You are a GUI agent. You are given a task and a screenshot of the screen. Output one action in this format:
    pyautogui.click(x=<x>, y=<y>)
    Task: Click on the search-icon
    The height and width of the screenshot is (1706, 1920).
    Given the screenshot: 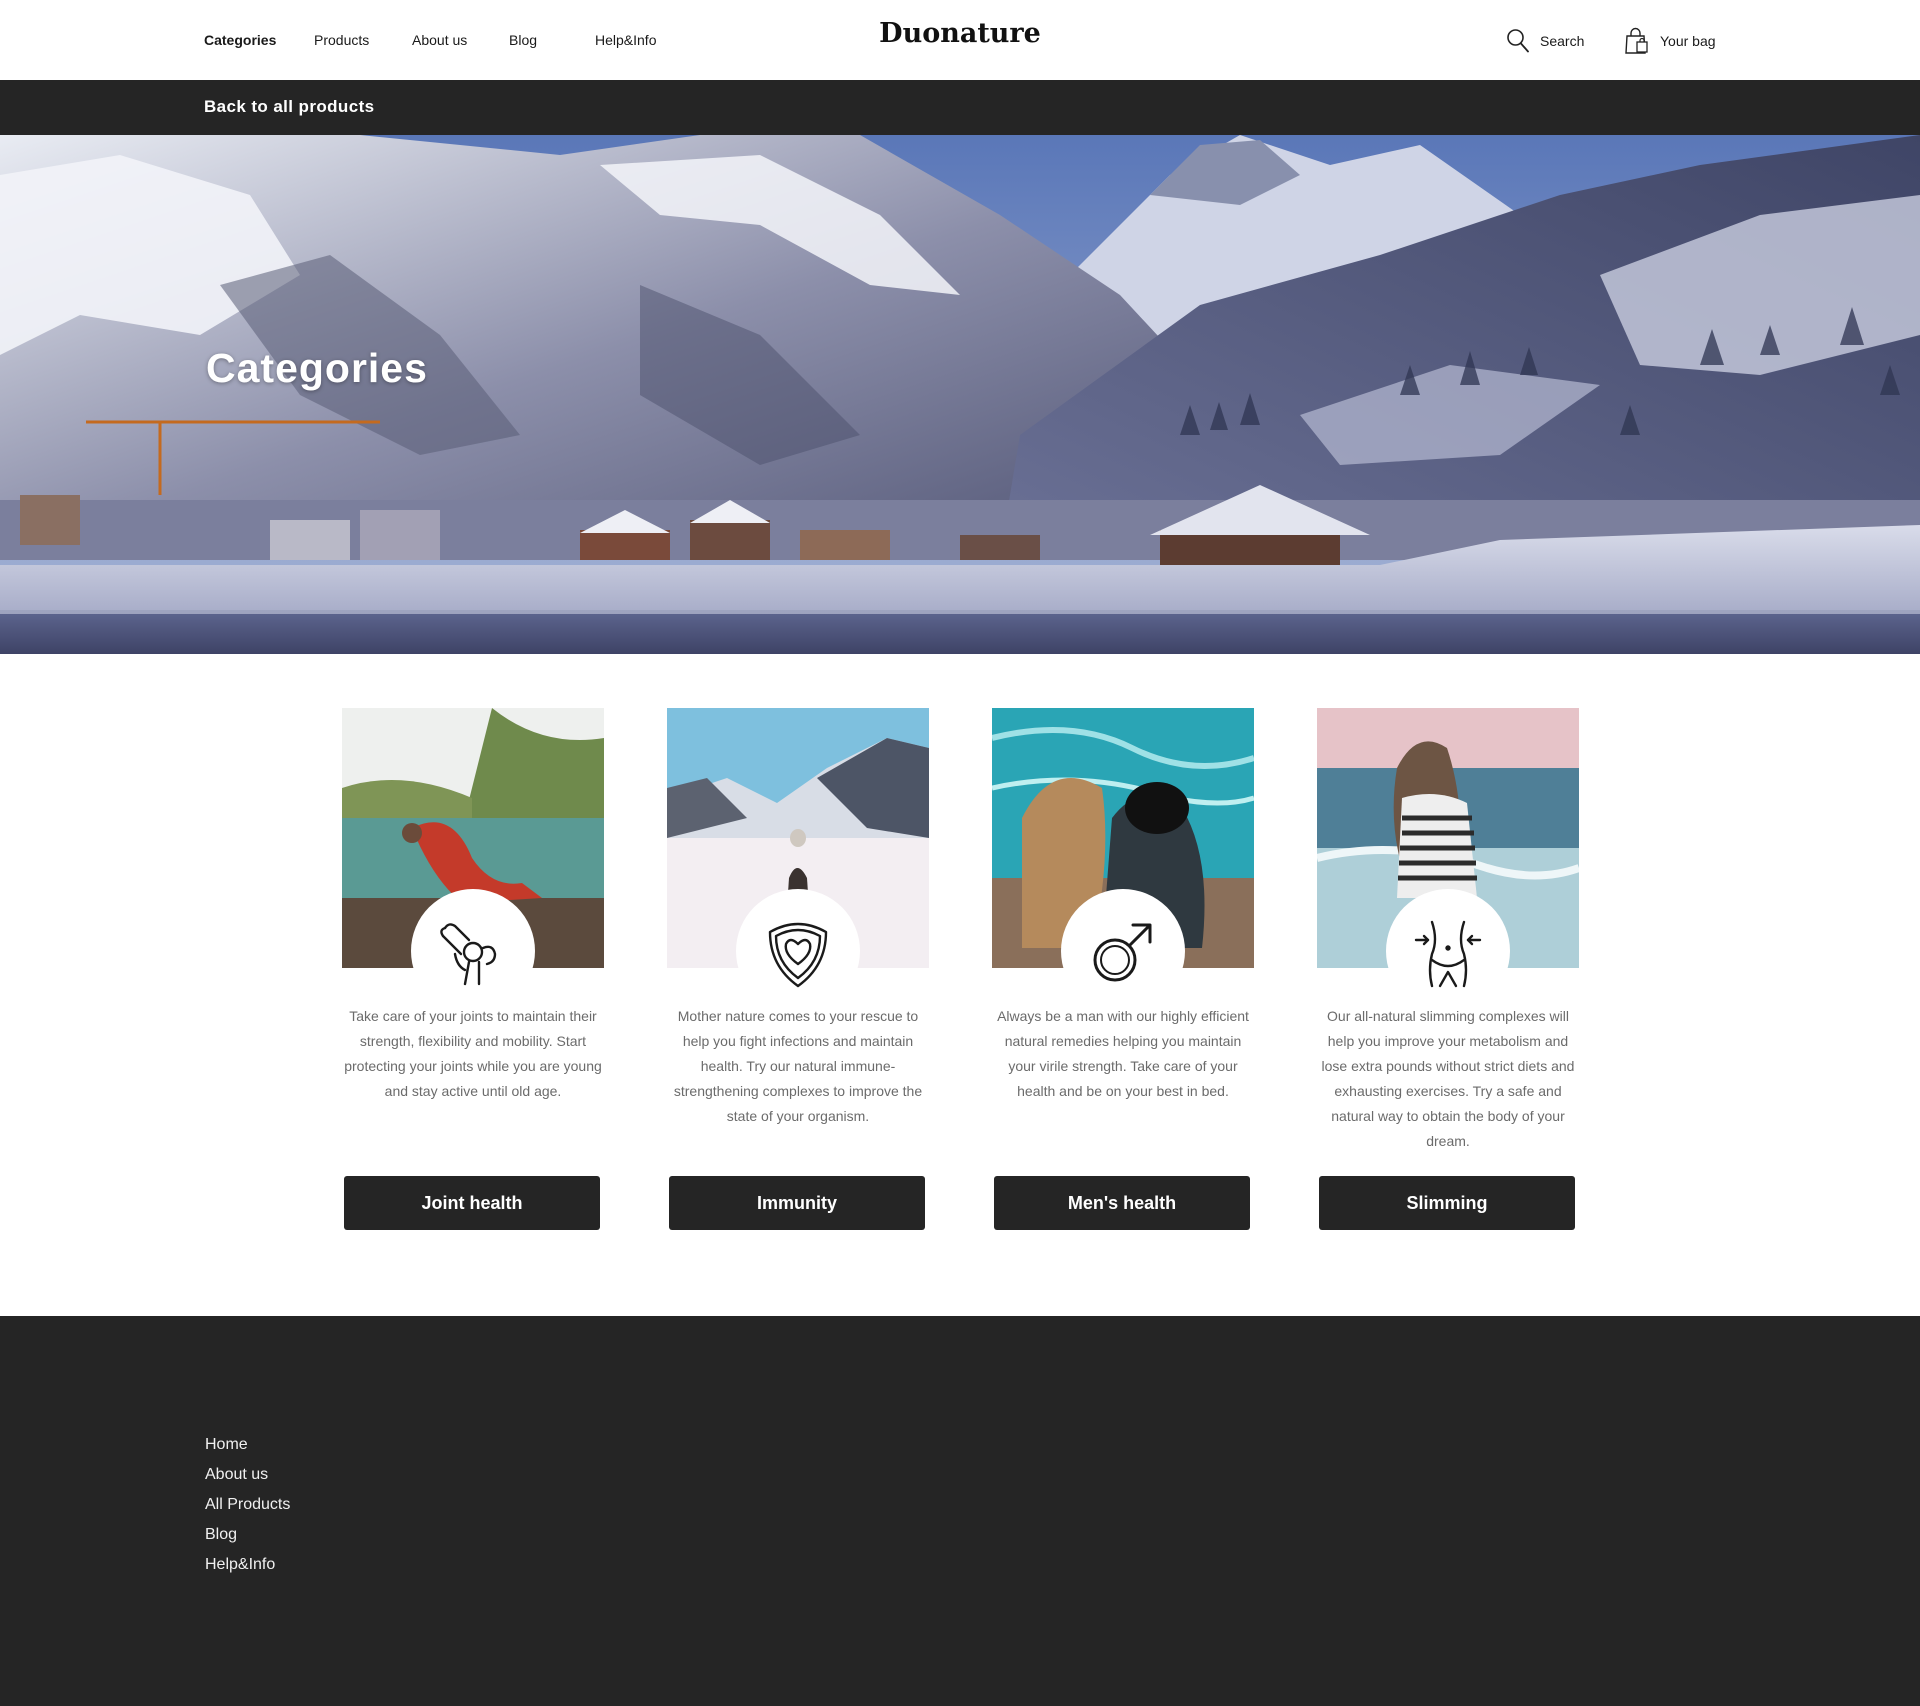 What is the action you would take?
    pyautogui.click(x=1518, y=41)
    